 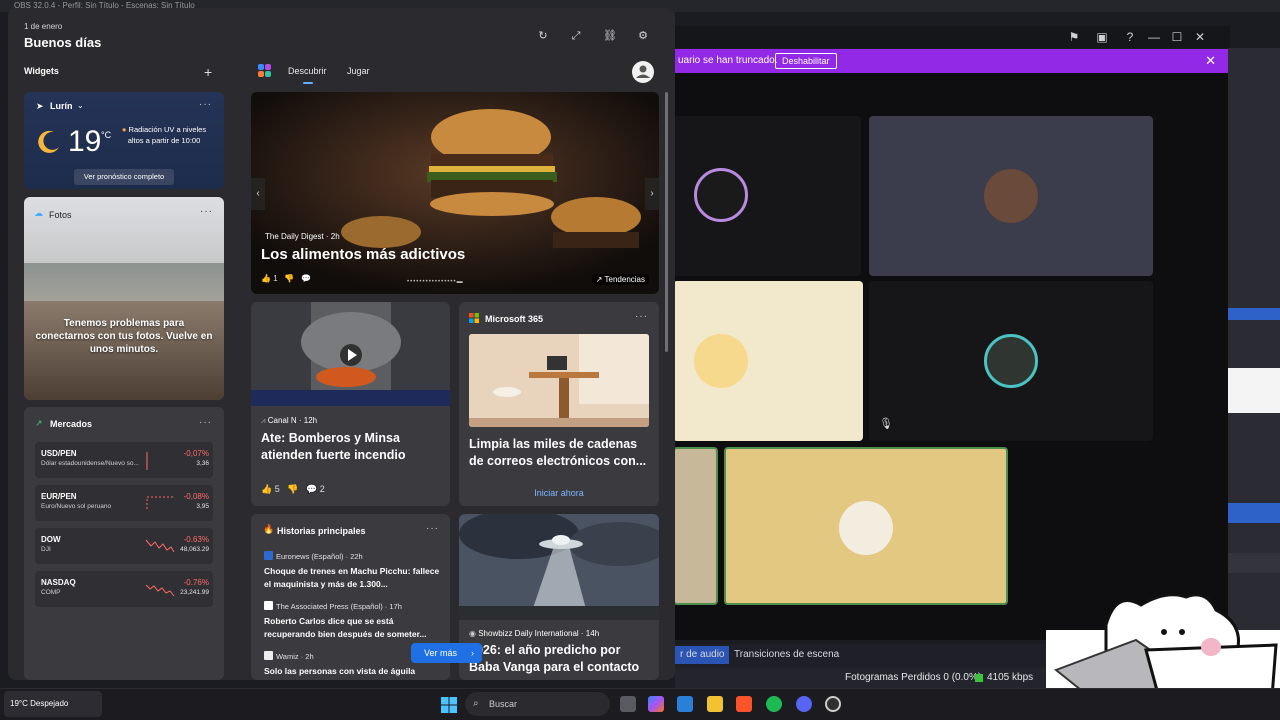 I want to click on banner-close-icon: ✕, so click(x=1210, y=61).